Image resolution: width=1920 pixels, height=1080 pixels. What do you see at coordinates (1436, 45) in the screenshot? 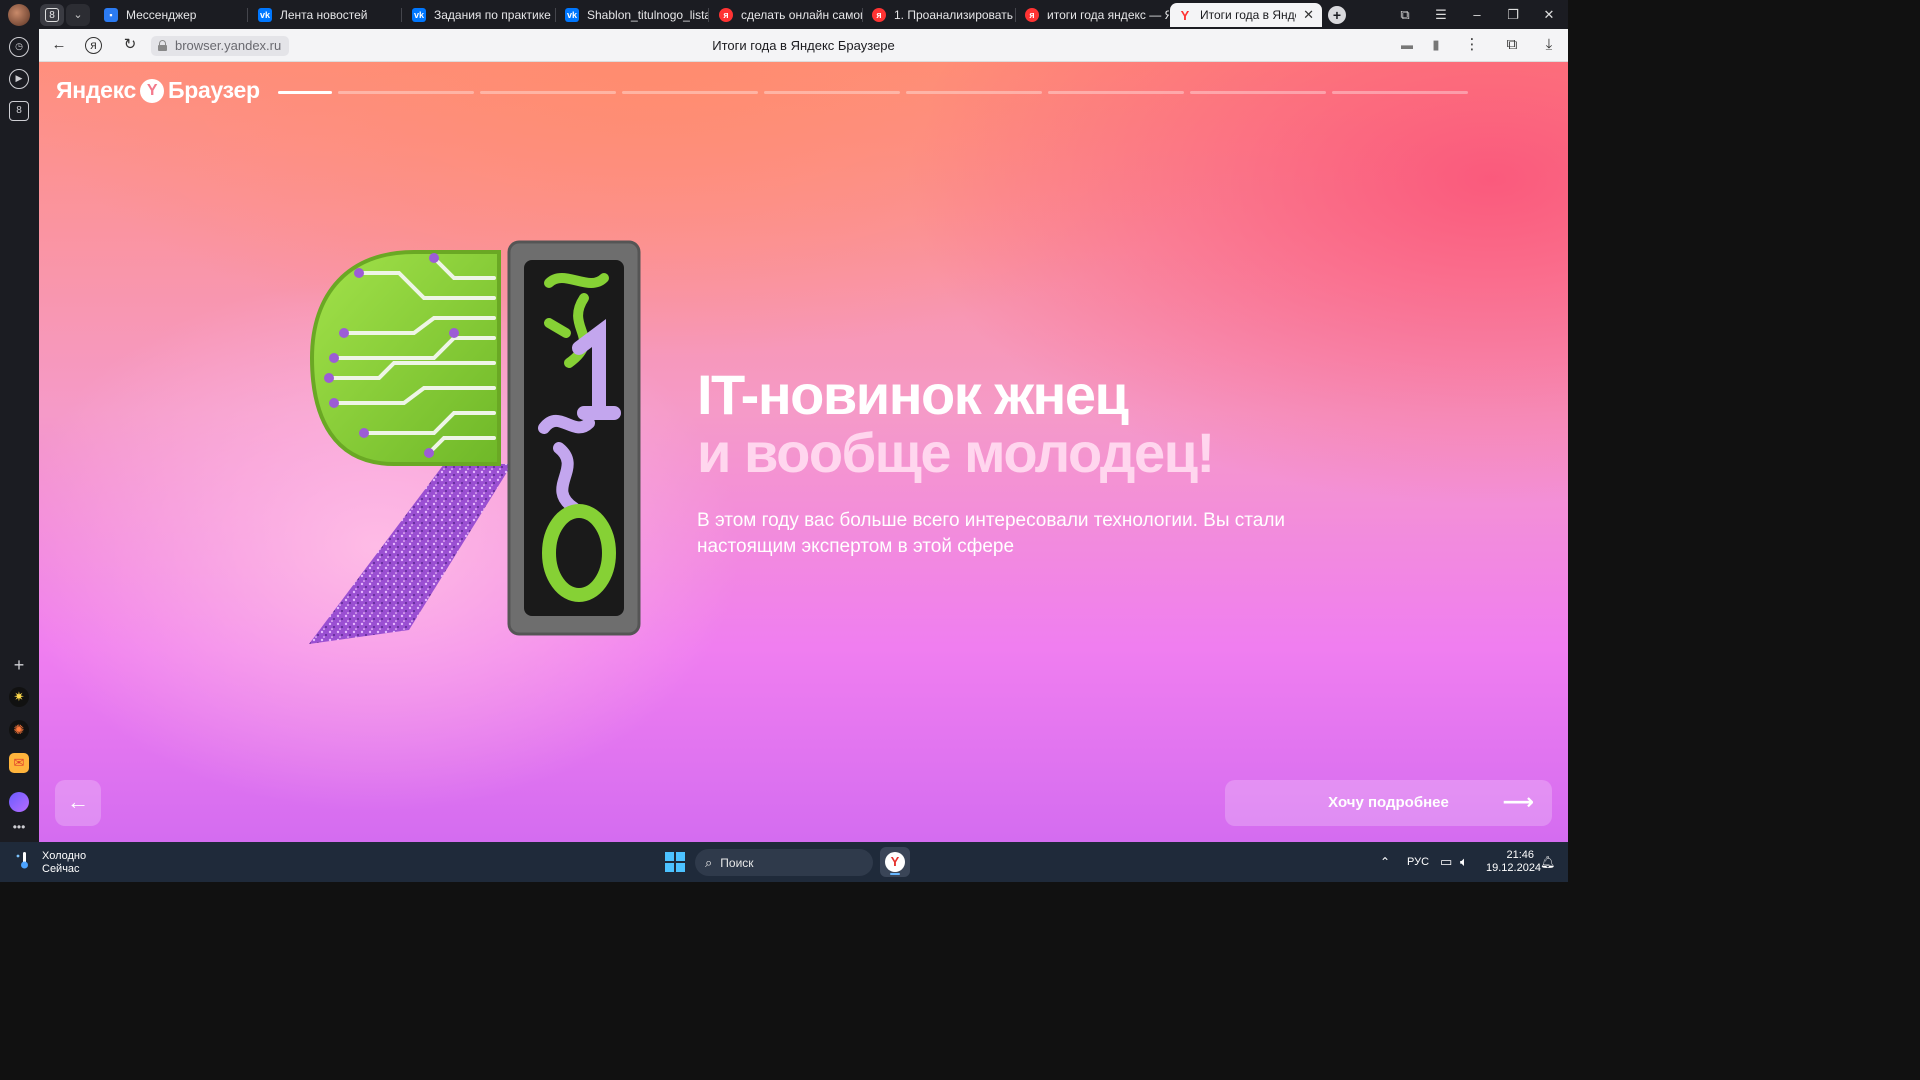
I see `bookmark-icon: ▮` at bounding box center [1436, 45].